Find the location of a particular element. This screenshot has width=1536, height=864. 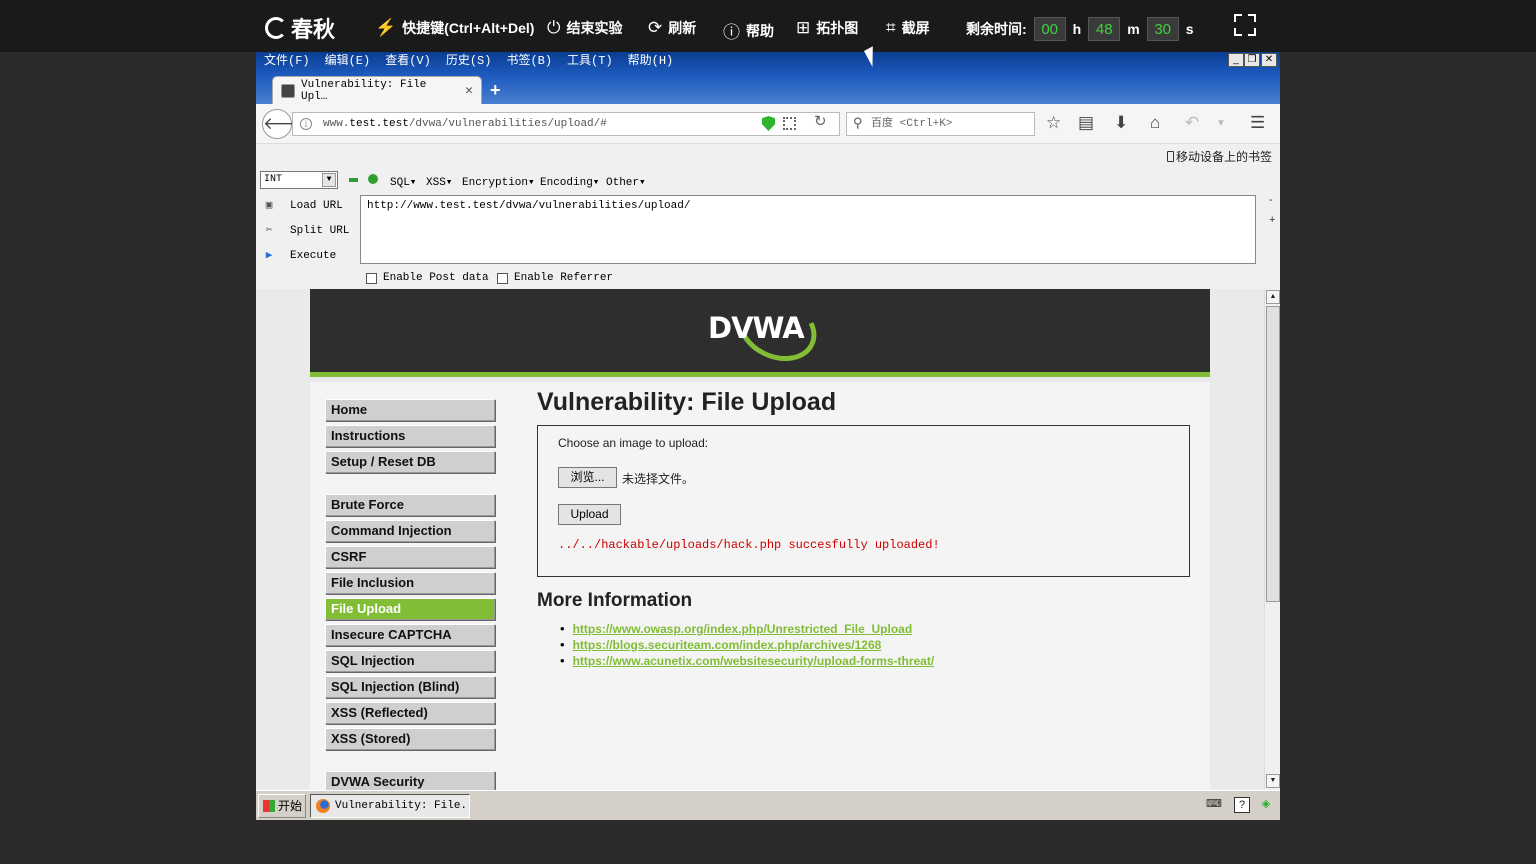

page-scrollbar: ▲ ▼ is located at coordinates (1272, 539).